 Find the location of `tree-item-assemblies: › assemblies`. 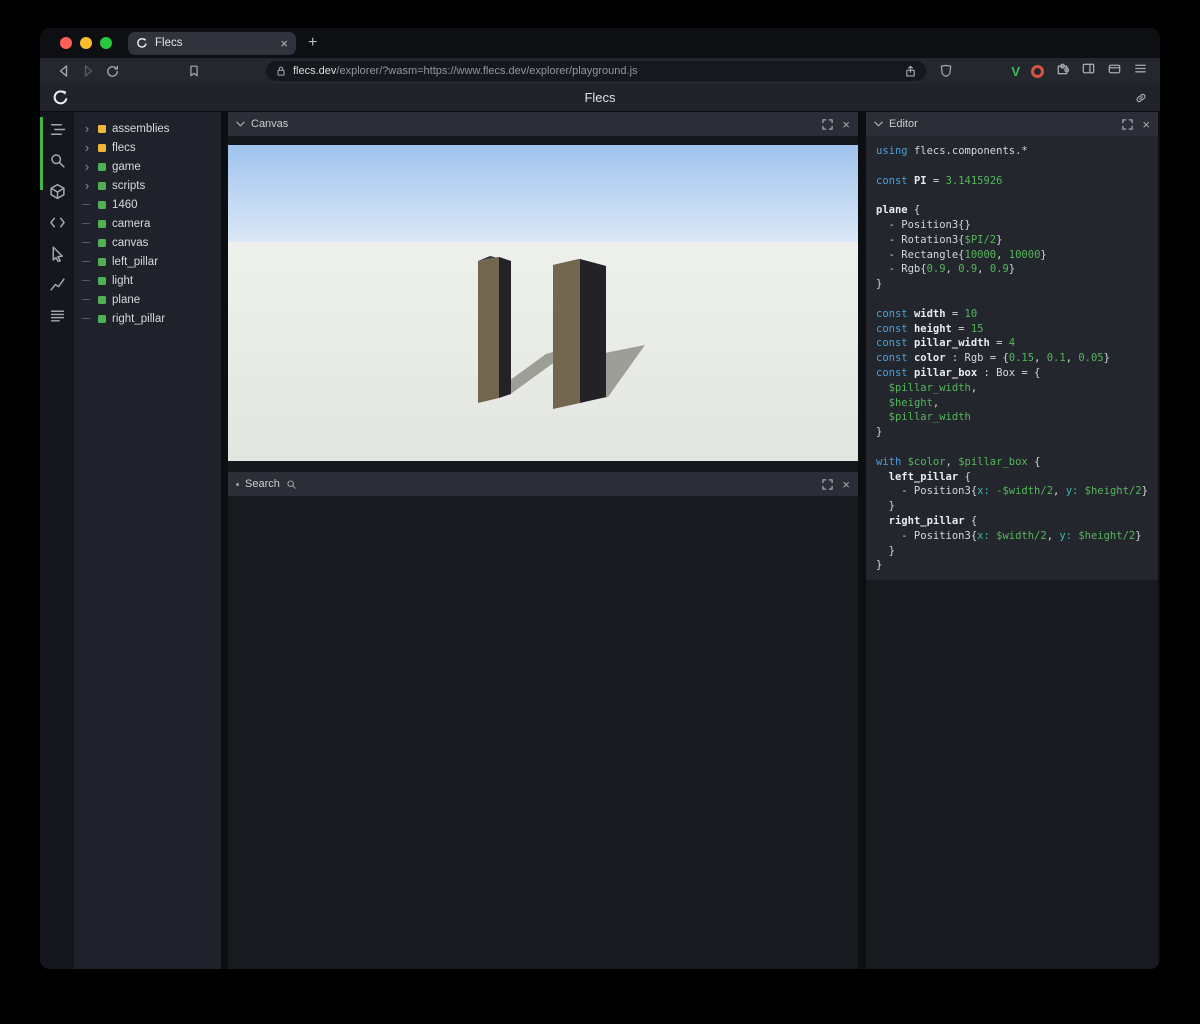

tree-item-assemblies: › assemblies is located at coordinates (147, 128).